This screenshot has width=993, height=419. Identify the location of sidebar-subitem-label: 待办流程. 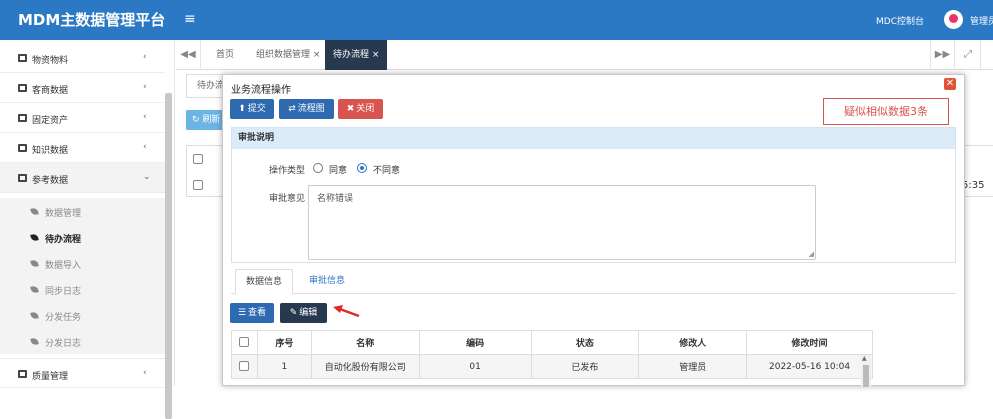
(63, 240).